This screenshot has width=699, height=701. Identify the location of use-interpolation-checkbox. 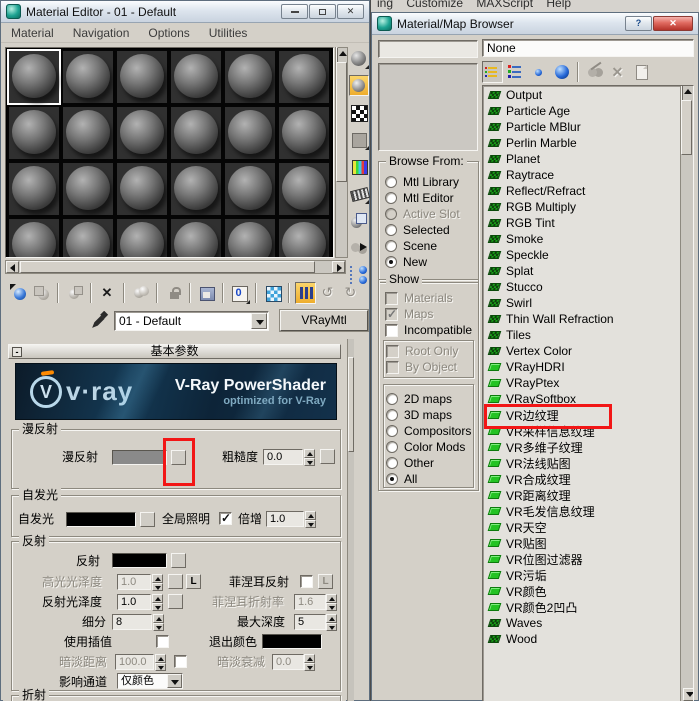
(162, 641).